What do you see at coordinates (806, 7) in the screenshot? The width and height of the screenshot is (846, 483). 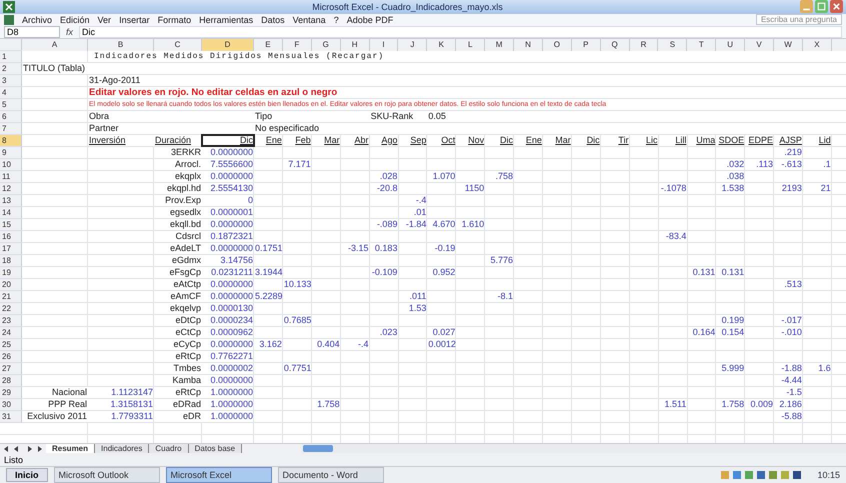 I see `minimize-icon` at bounding box center [806, 7].